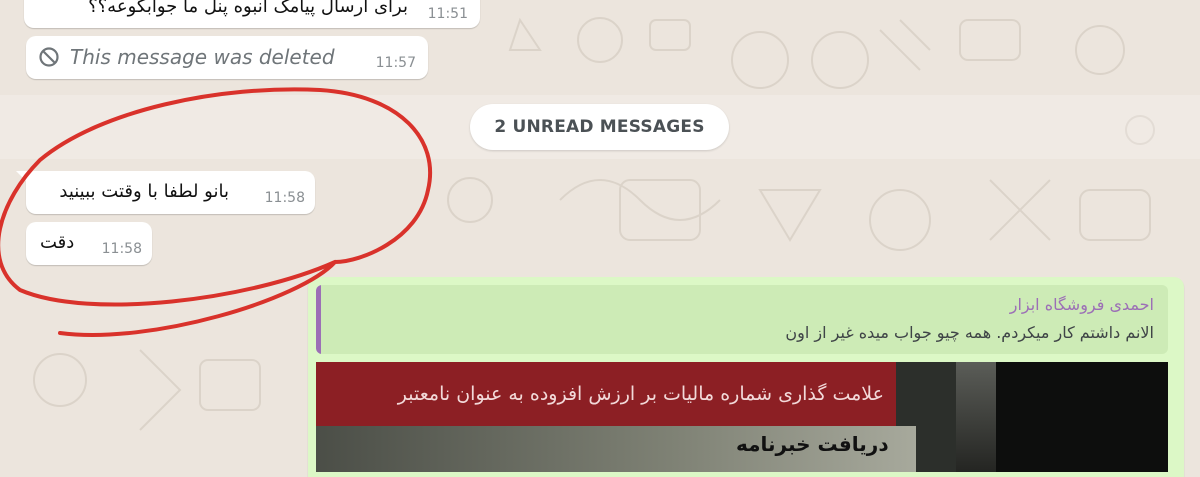  I want to click on bubble-tail, so click(22, 177).